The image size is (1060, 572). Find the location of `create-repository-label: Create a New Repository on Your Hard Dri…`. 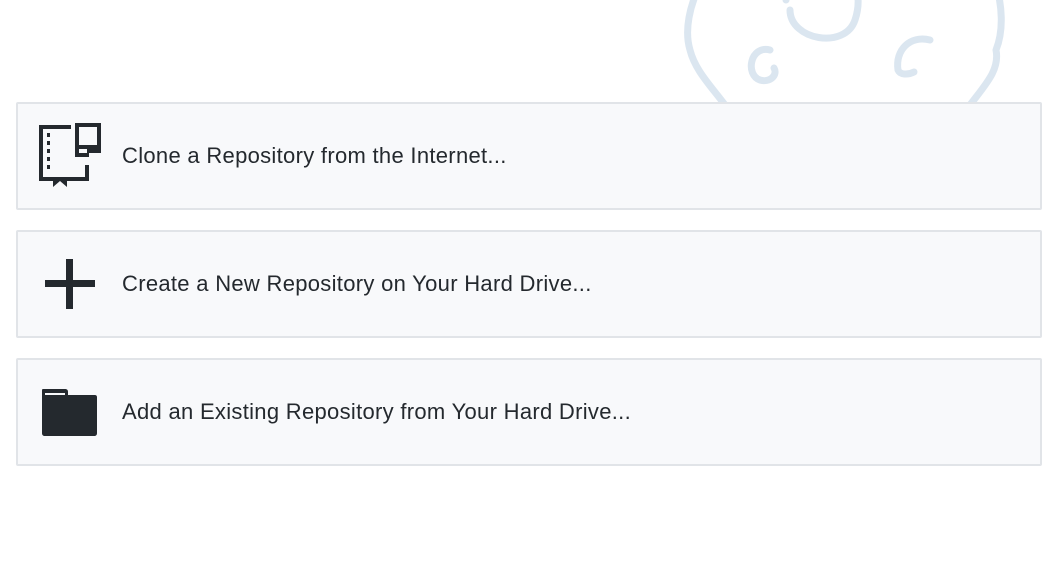

create-repository-label: Create a New Repository on Your Hard Dri… is located at coordinates (357, 283).